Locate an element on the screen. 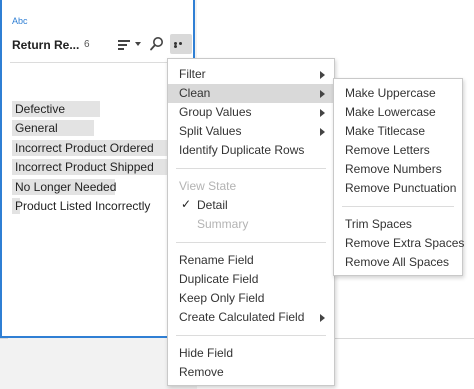 This screenshot has width=474, height=389. submenu-item-remove-all-spaces: Remove All Spaces is located at coordinates (398, 262).